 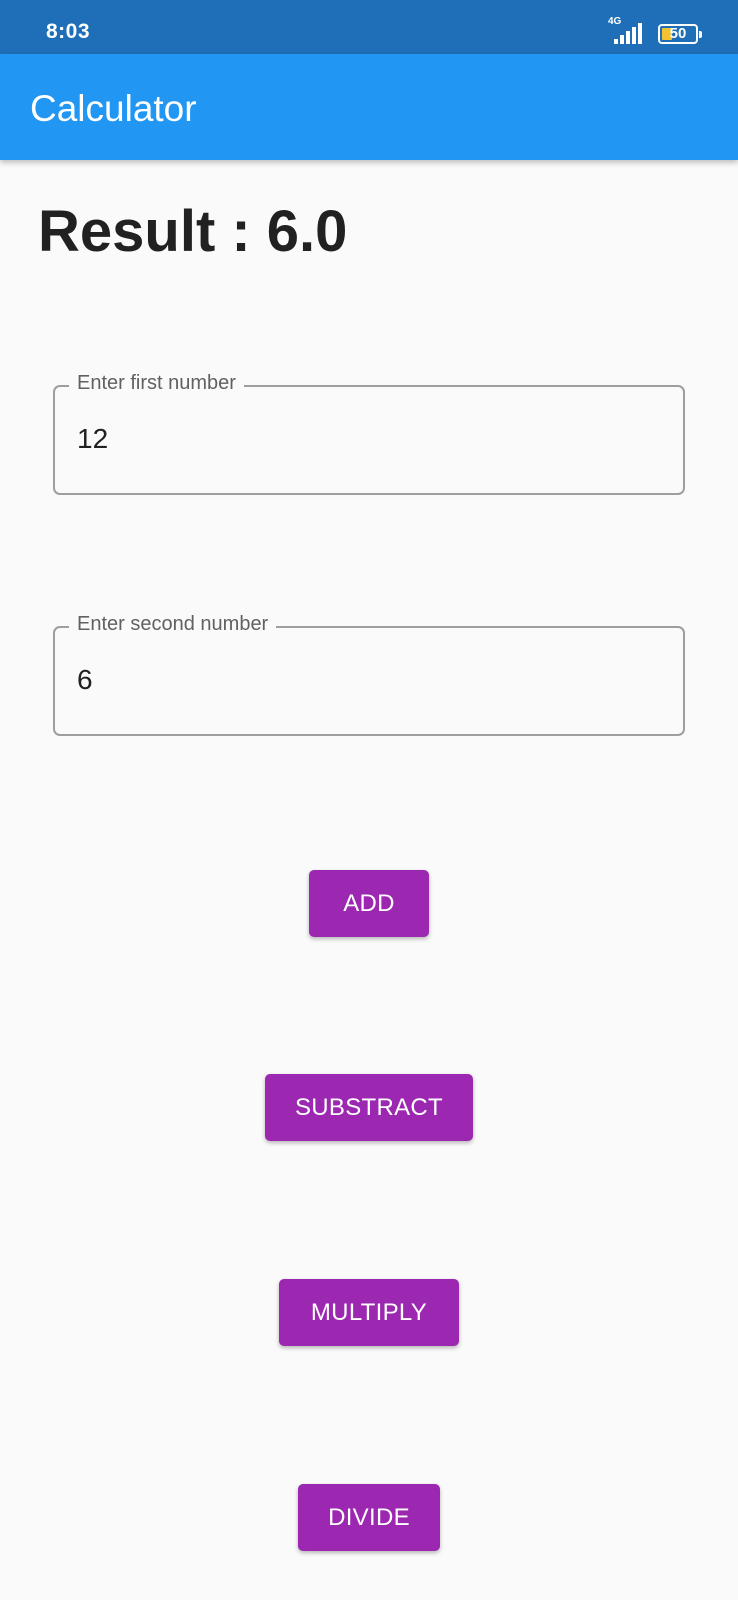 What do you see at coordinates (85, 680) in the screenshot?
I see `second-number-value: 6` at bounding box center [85, 680].